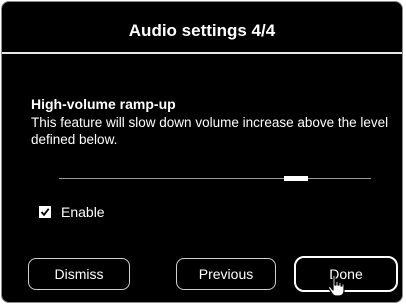  I want to click on slider-thumb, so click(296, 178).